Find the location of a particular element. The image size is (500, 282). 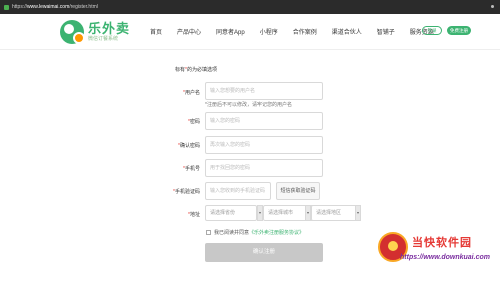

chevron-down-icon is located at coordinates (358, 213).